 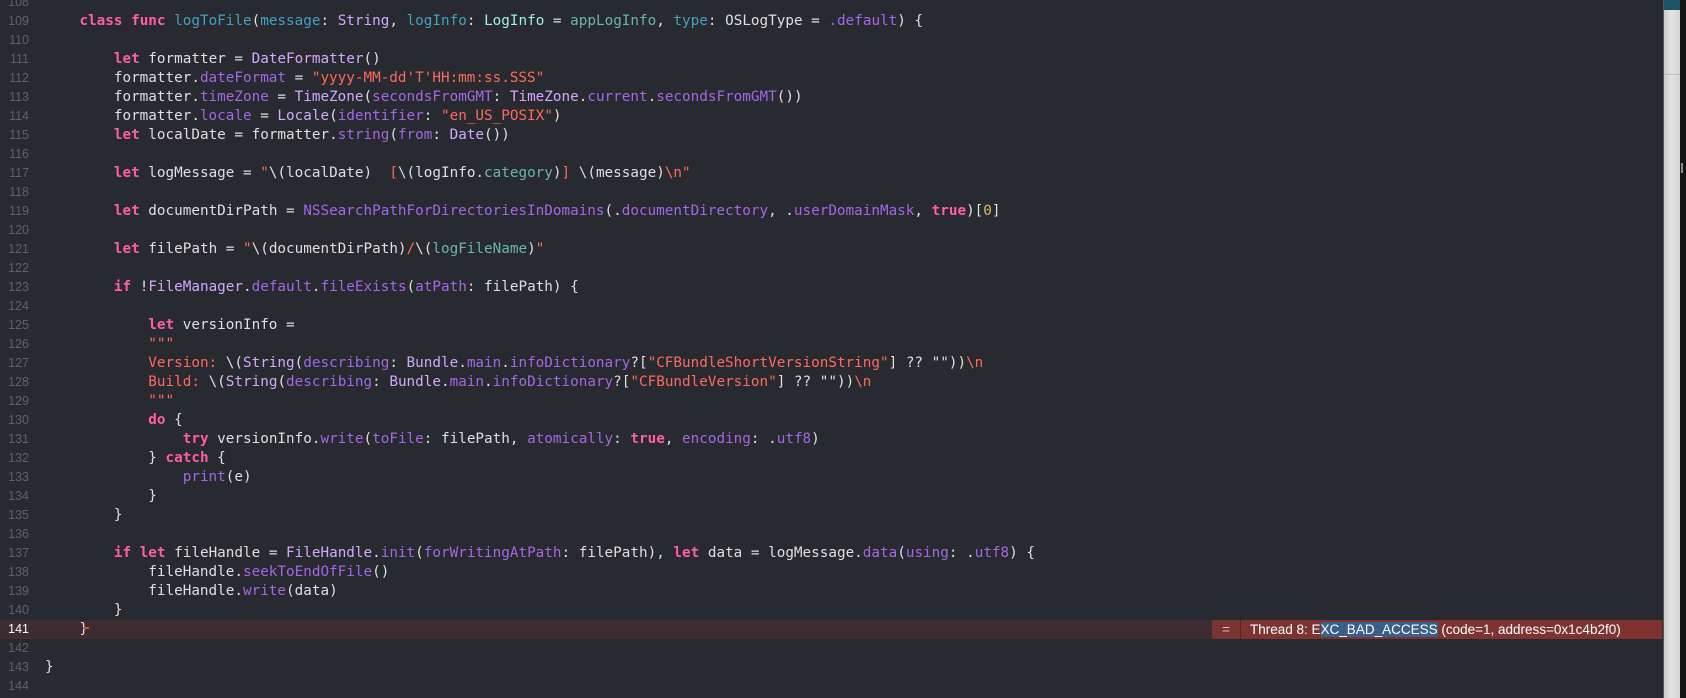 I want to click on line-number: 121, so click(x=14, y=249).